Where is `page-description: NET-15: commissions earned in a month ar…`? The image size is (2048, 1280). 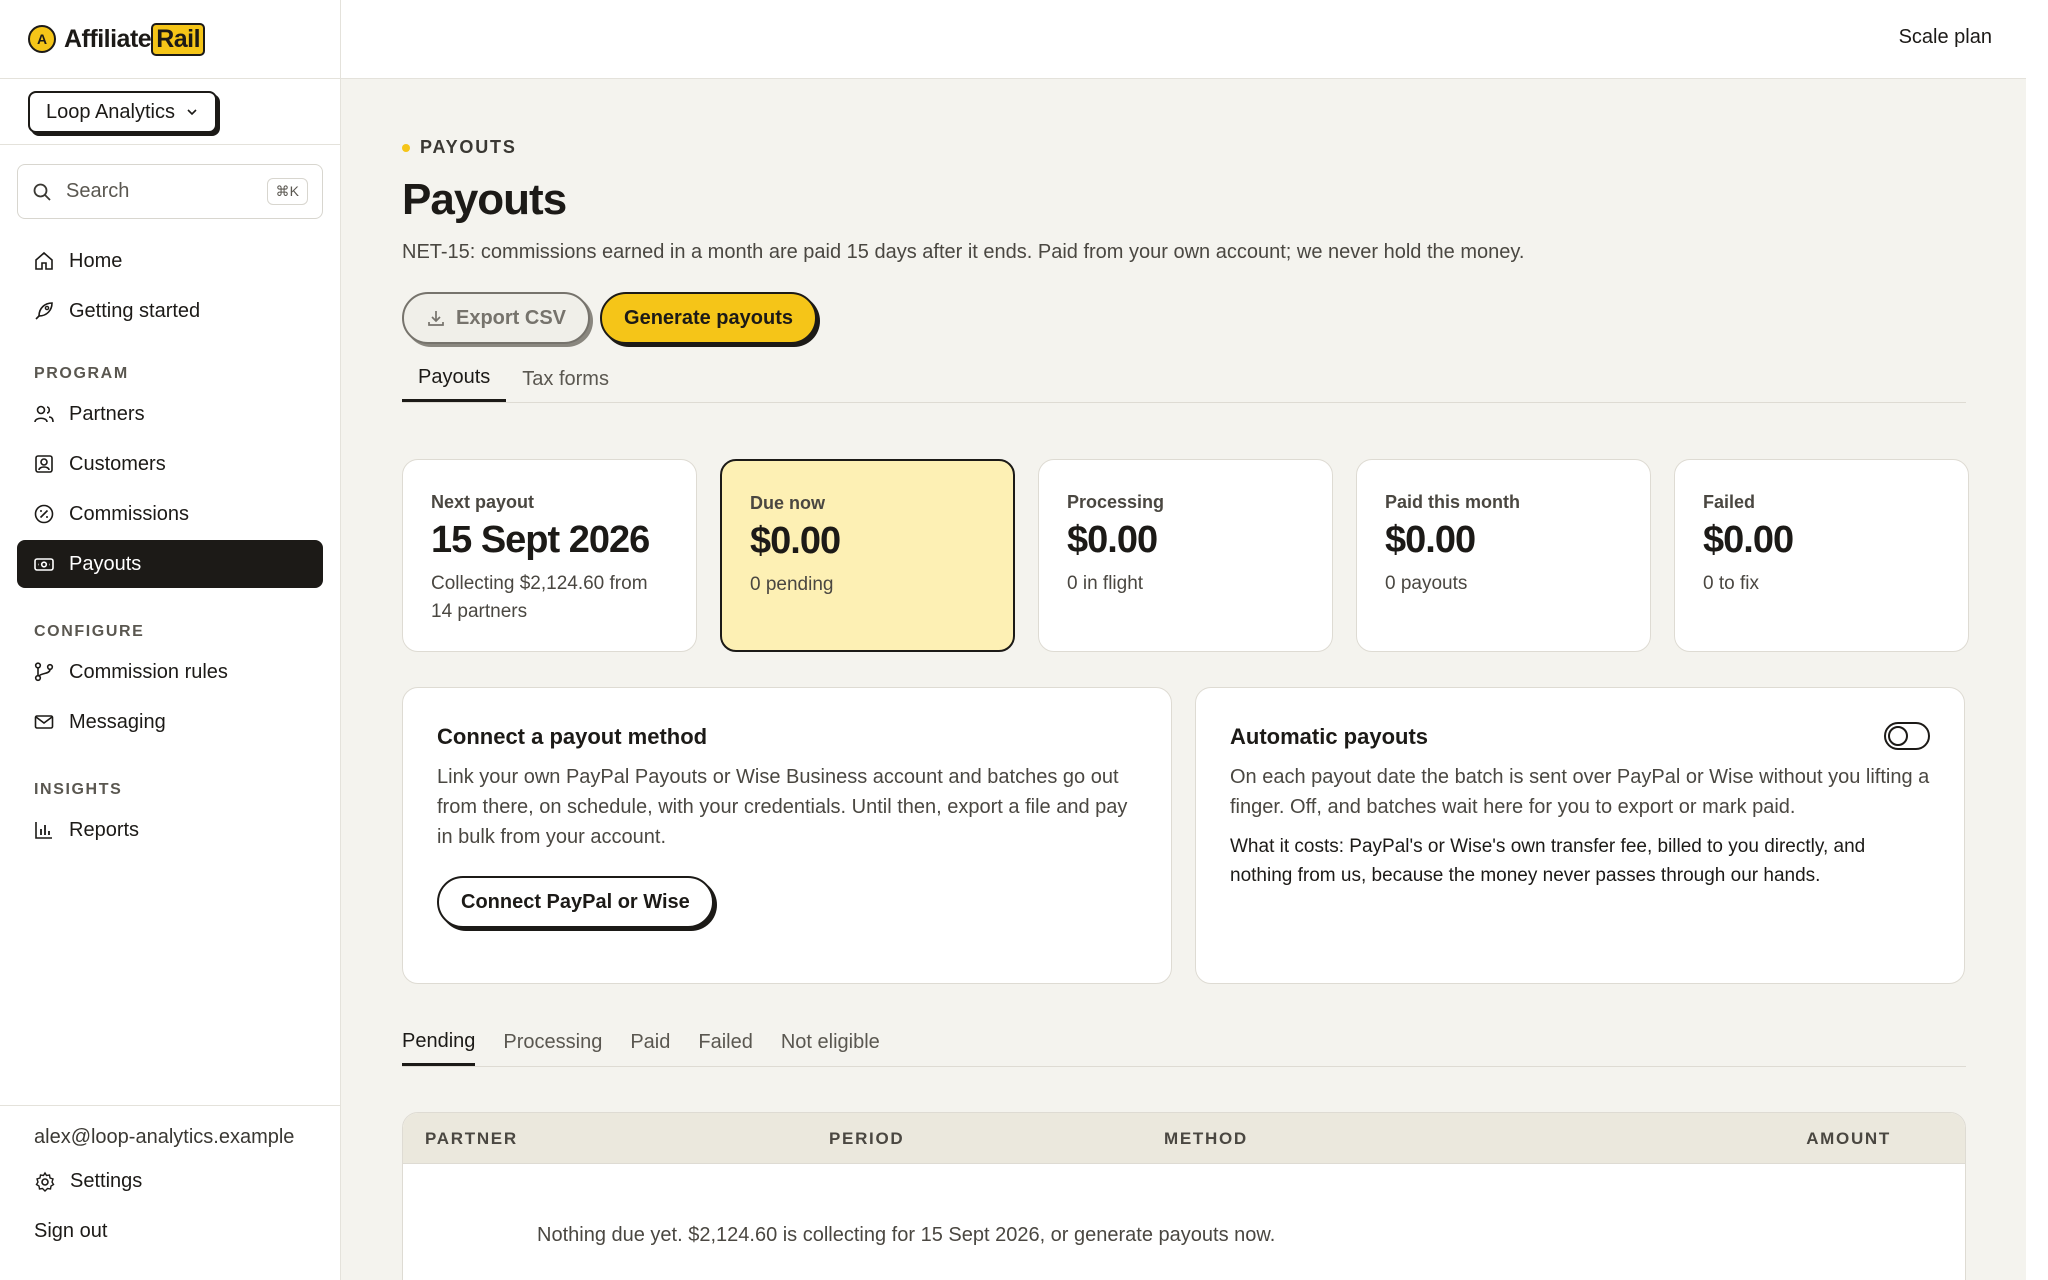
page-description: NET-15: commissions earned in a month ar… is located at coordinates (963, 252).